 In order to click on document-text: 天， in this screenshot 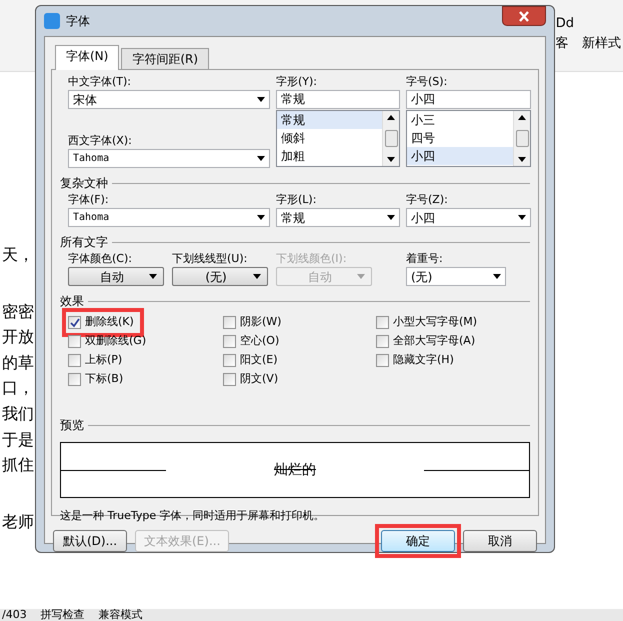, I will do `click(18, 255)`.